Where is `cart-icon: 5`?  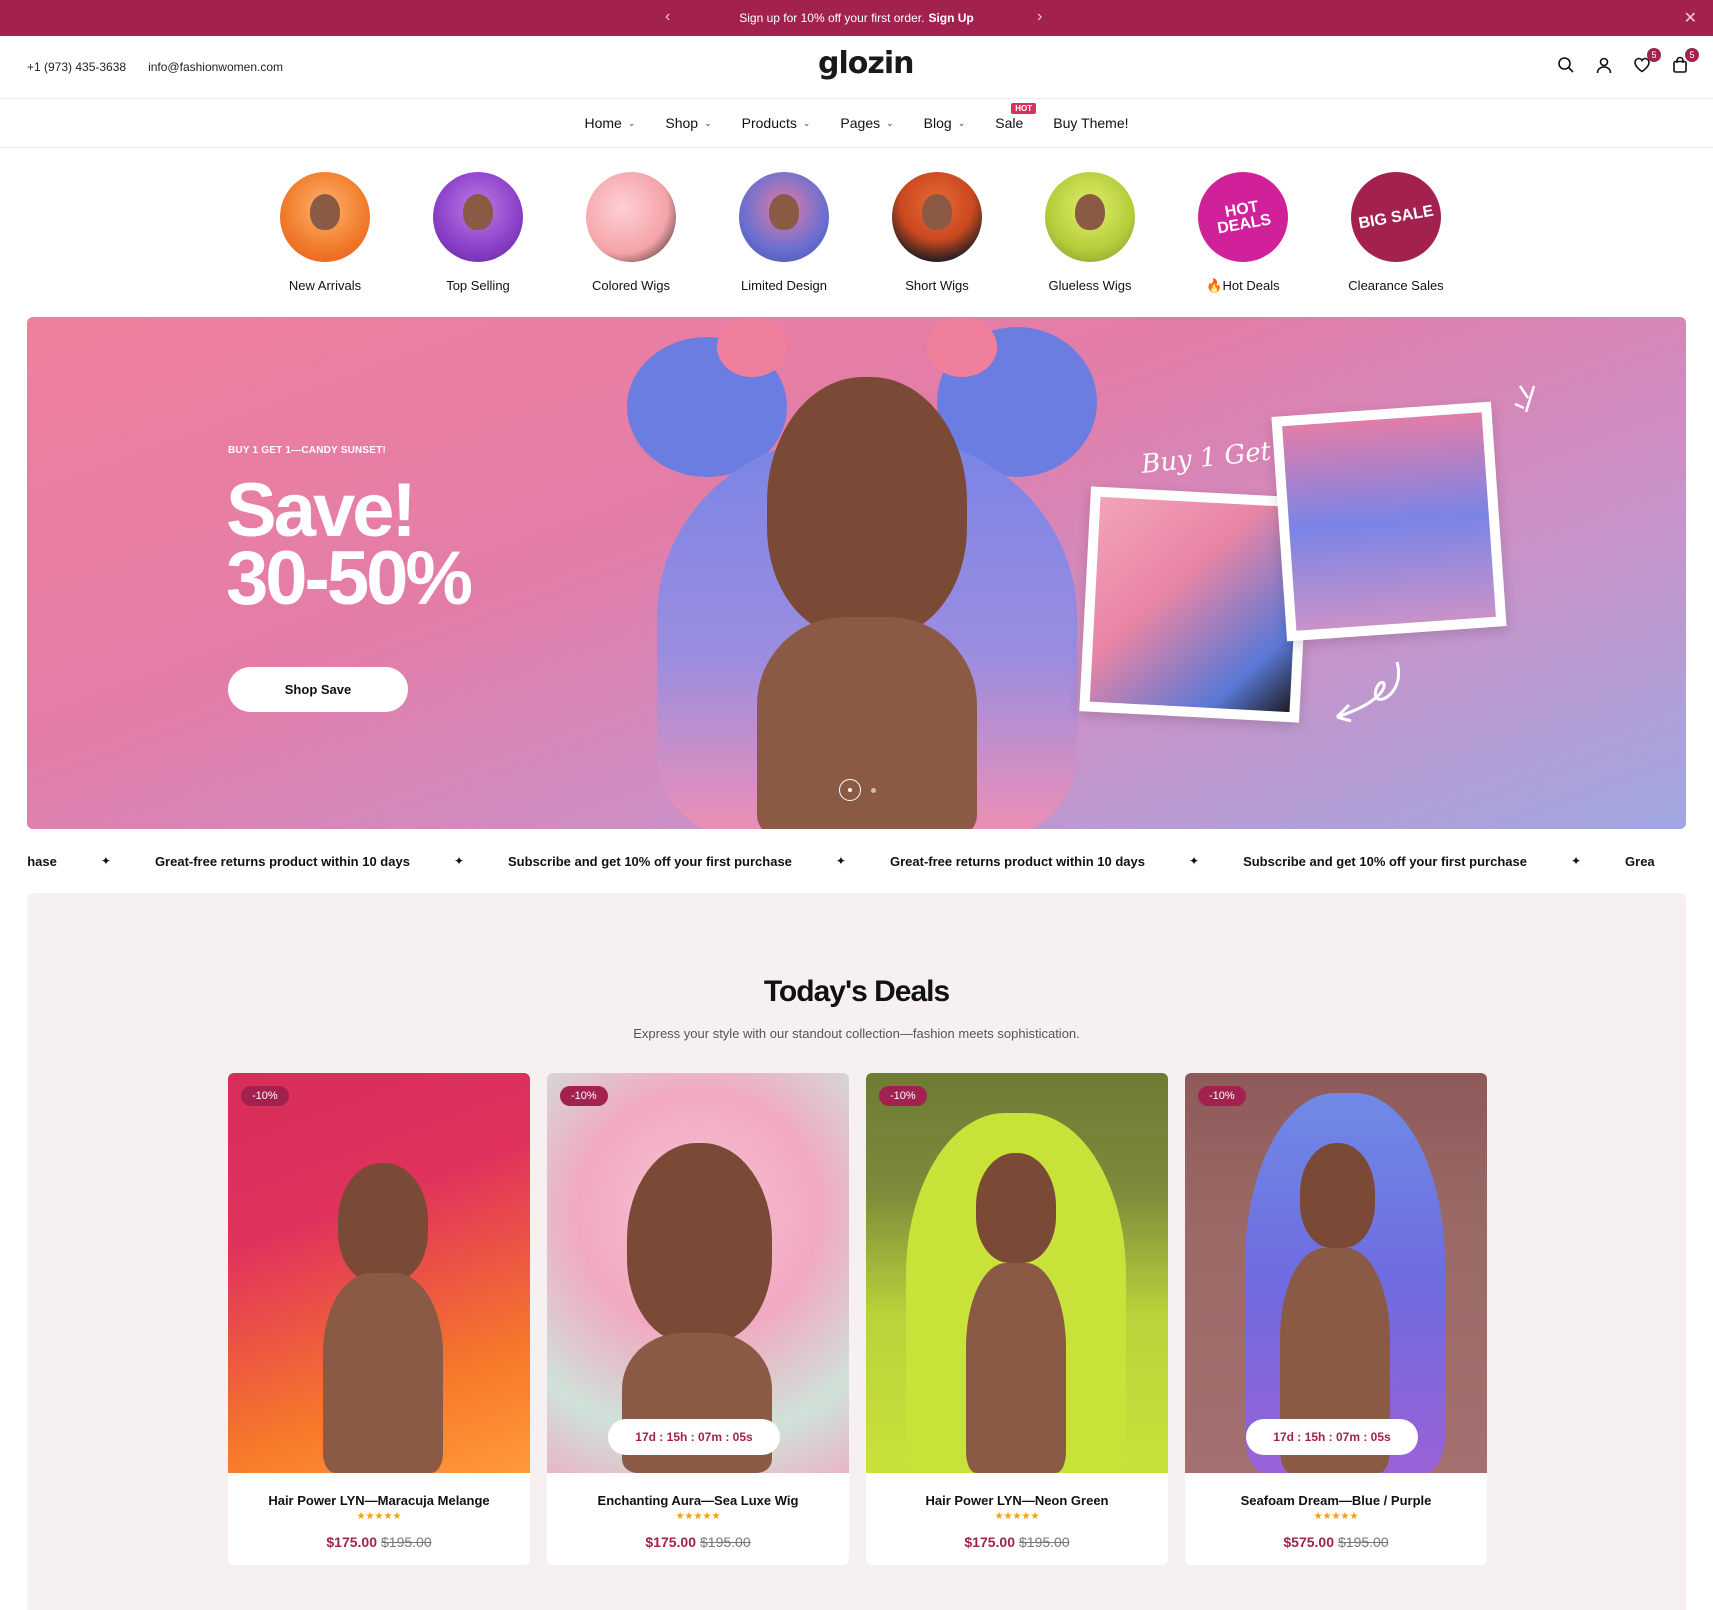
cart-icon: 5 is located at coordinates (1685, 62).